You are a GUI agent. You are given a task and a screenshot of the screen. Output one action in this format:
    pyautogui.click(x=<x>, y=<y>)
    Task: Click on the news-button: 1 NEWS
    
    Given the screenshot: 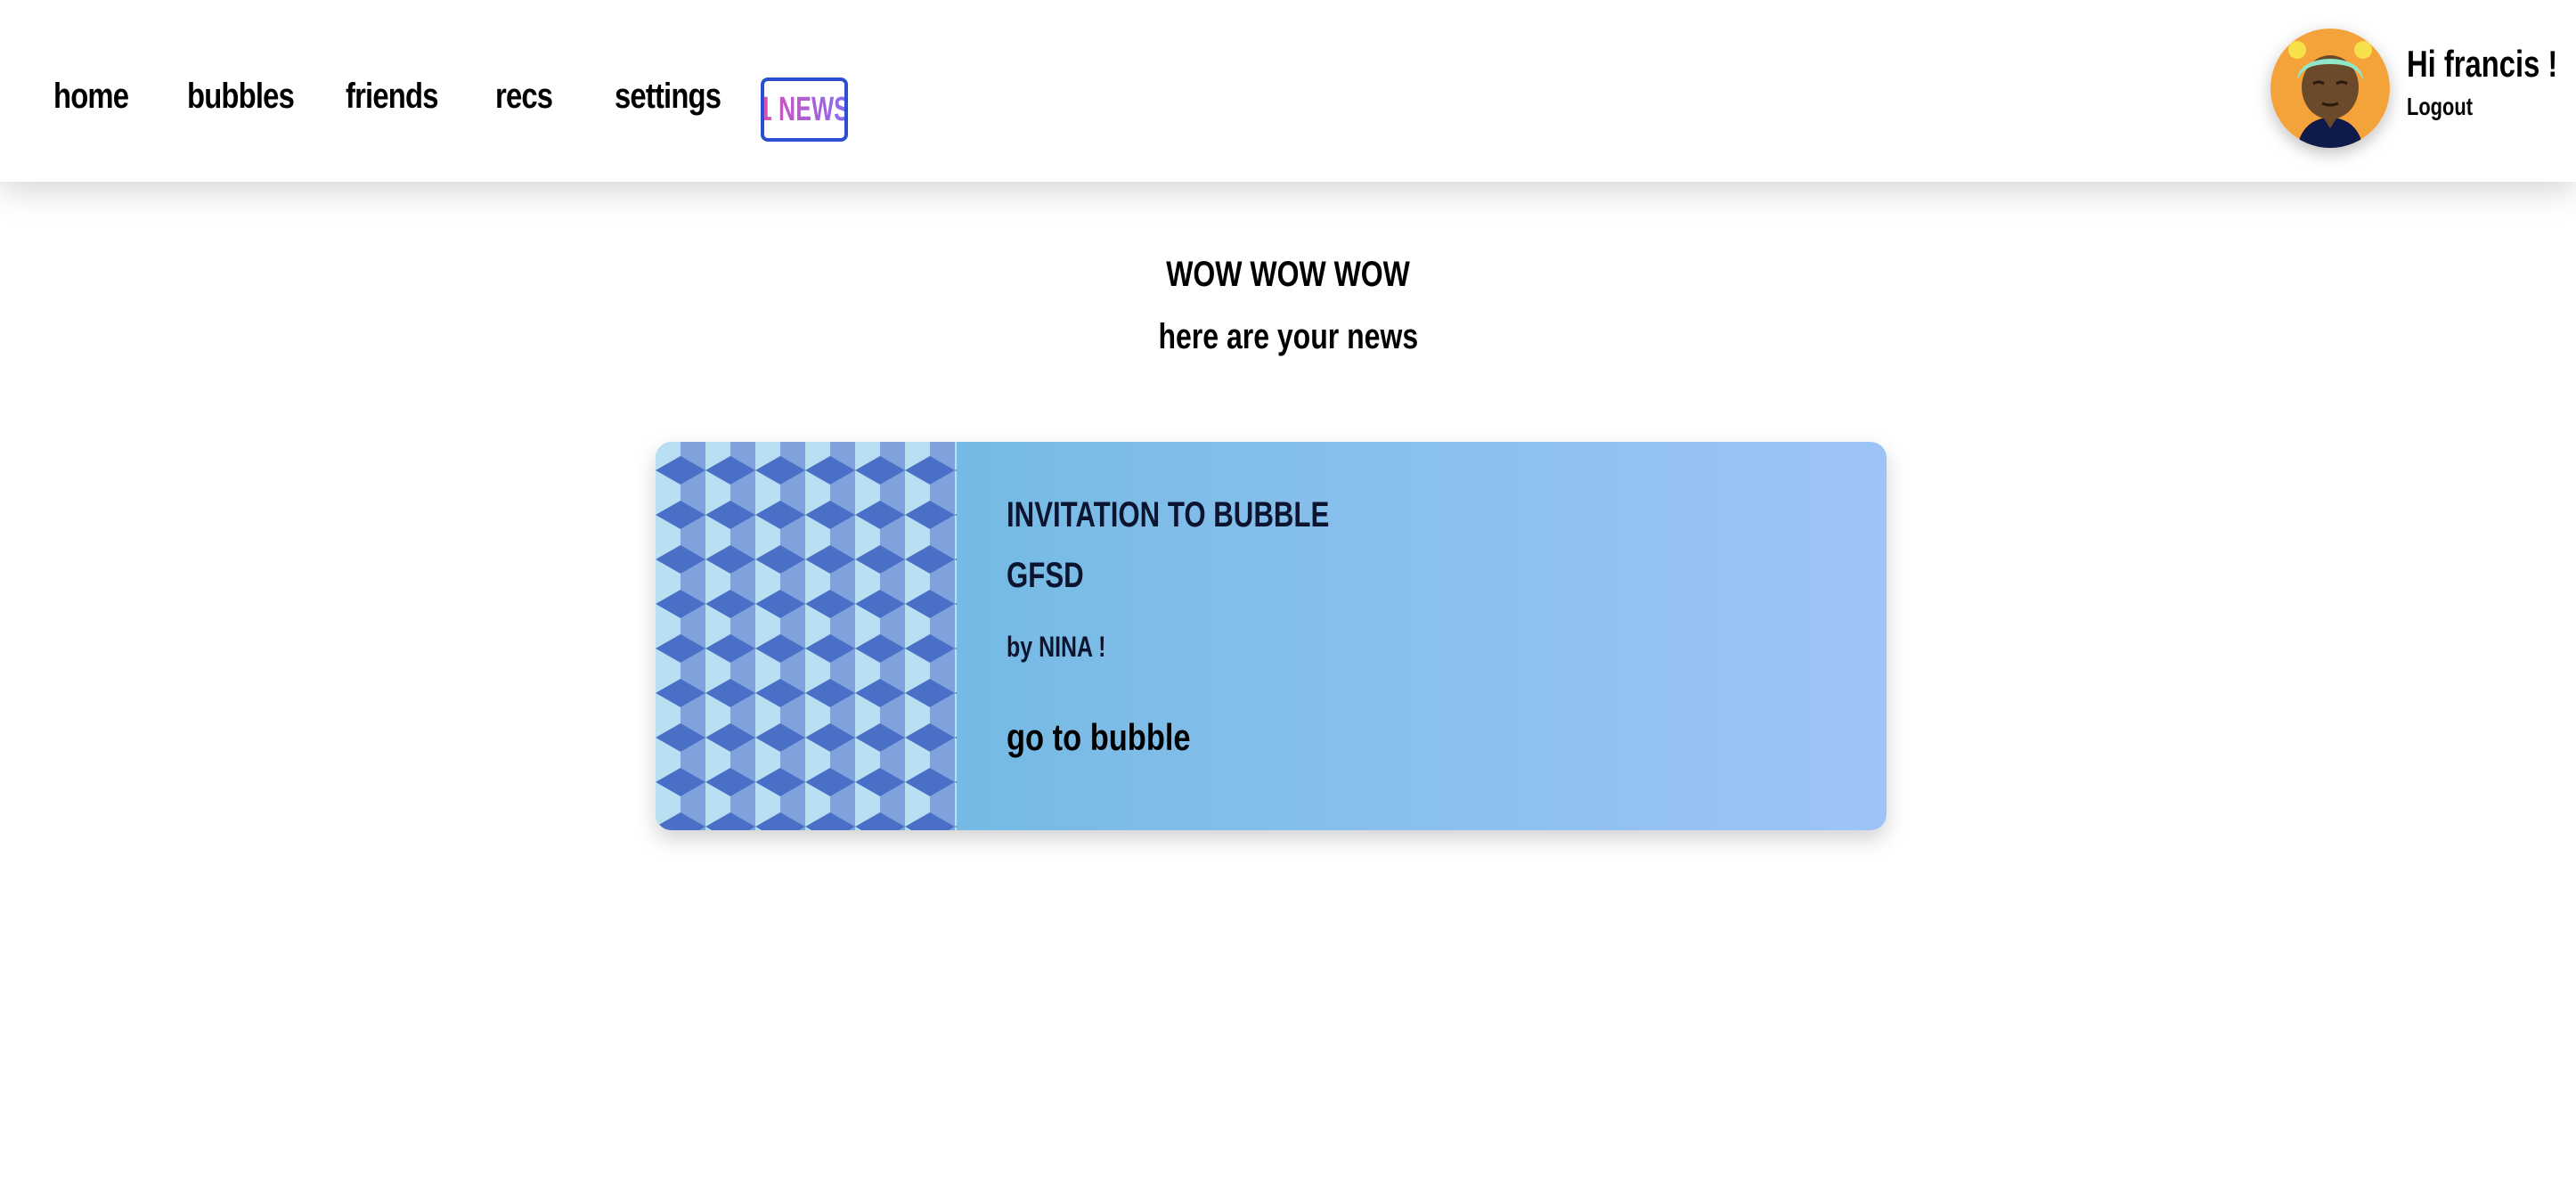 What is the action you would take?
    pyautogui.click(x=804, y=110)
    